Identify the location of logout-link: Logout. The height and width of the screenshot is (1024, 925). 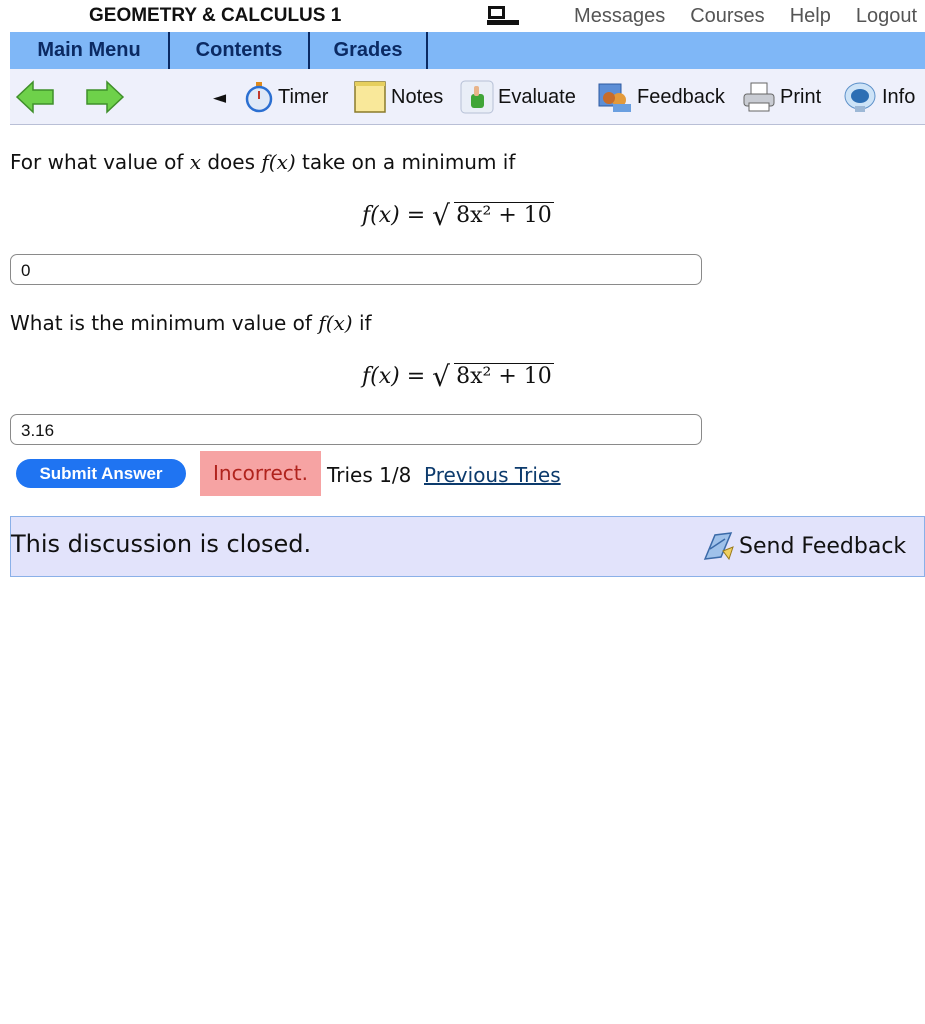
(886, 16).